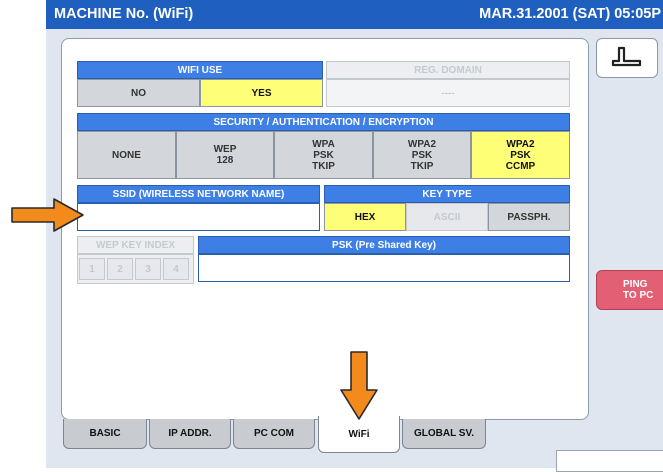  I want to click on date-time: MAR.31.2001 (SAT) 05:05P, so click(570, 14).